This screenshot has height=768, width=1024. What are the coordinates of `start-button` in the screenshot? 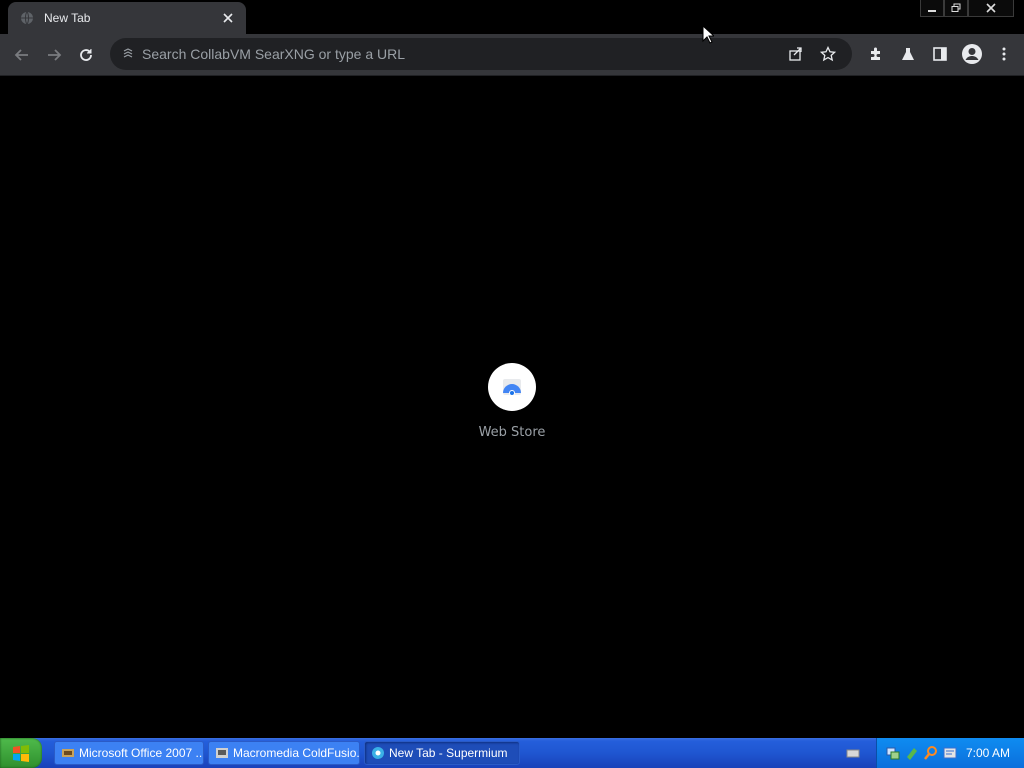 It's located at (21, 753).